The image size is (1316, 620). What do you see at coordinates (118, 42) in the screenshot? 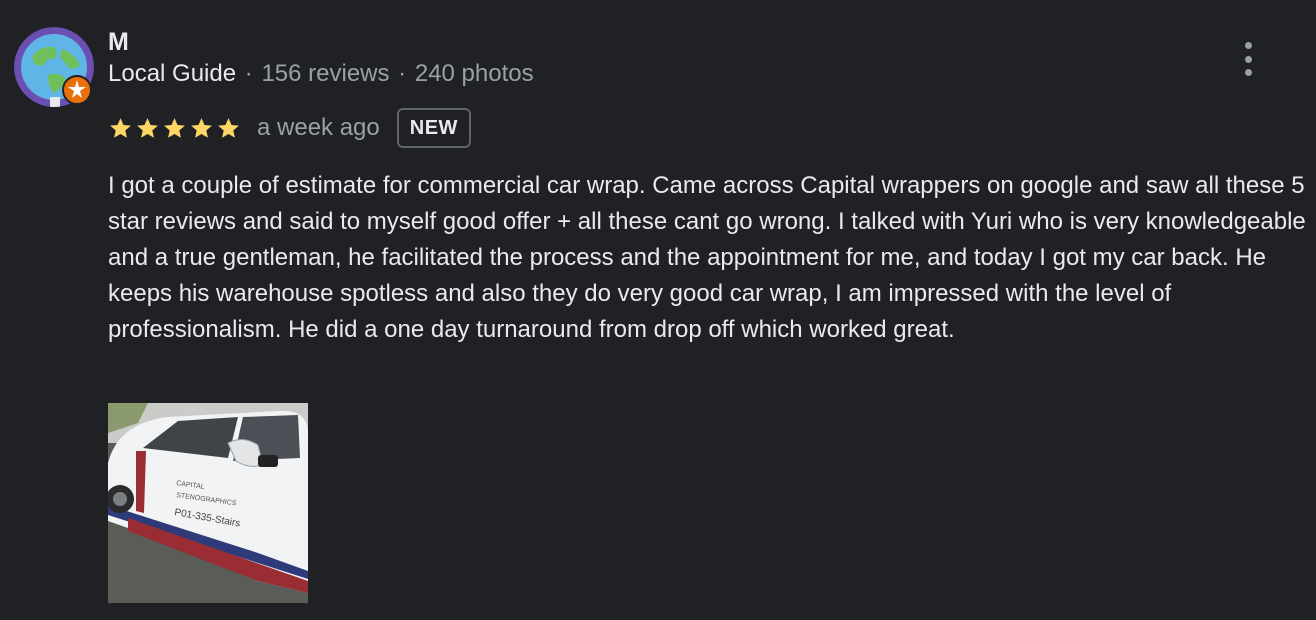
I see `reviewer-name: M` at bounding box center [118, 42].